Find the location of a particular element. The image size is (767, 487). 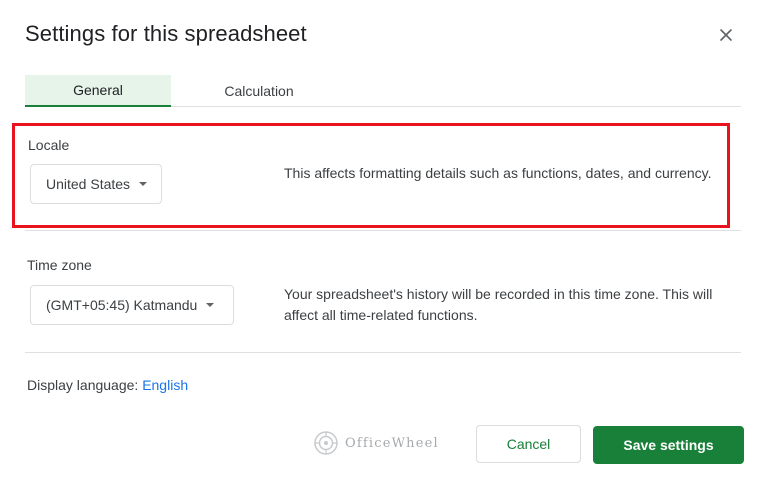

timezone-label: Time zone is located at coordinates (59, 265).